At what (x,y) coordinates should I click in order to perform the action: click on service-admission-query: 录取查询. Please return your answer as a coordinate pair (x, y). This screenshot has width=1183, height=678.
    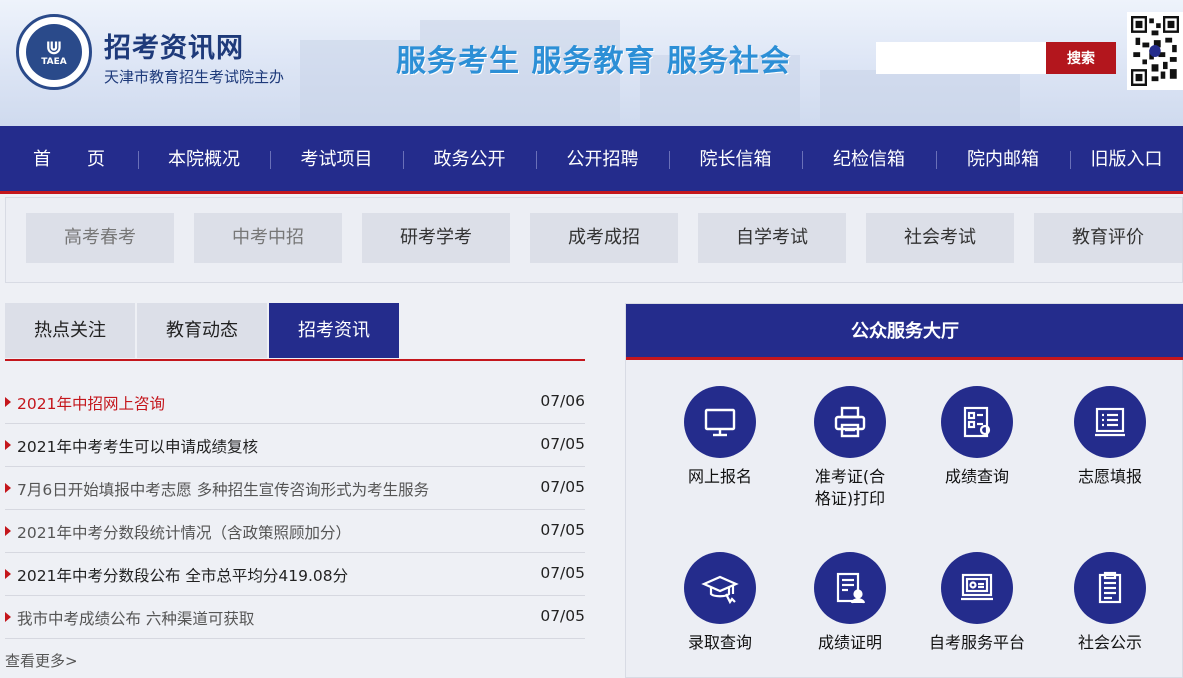
    Looking at the image, I should click on (720, 603).